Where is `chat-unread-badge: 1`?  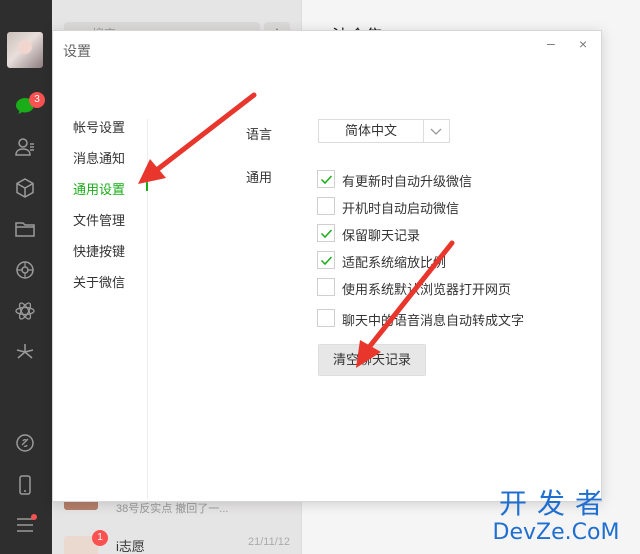
chat-unread-badge: 1 is located at coordinates (100, 538).